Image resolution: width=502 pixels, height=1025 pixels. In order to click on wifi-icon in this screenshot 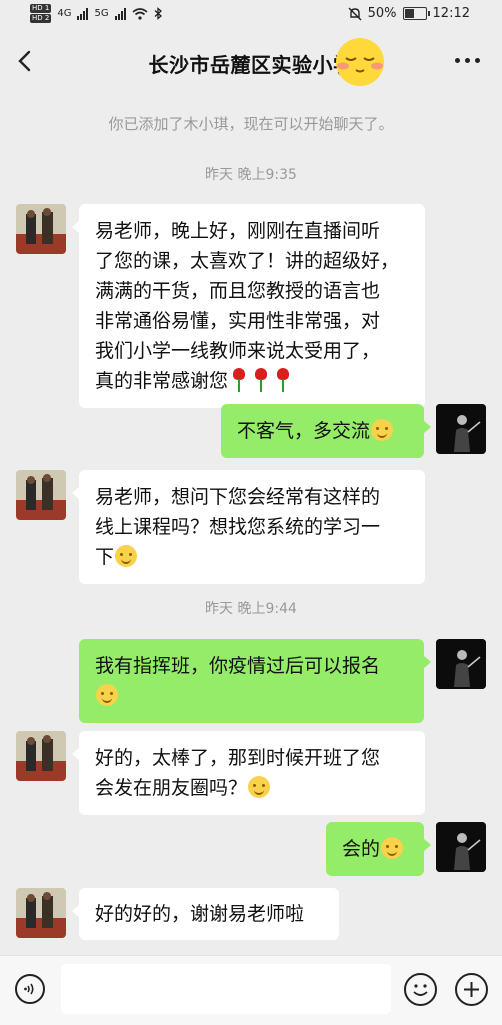, I will do `click(140, 13)`.